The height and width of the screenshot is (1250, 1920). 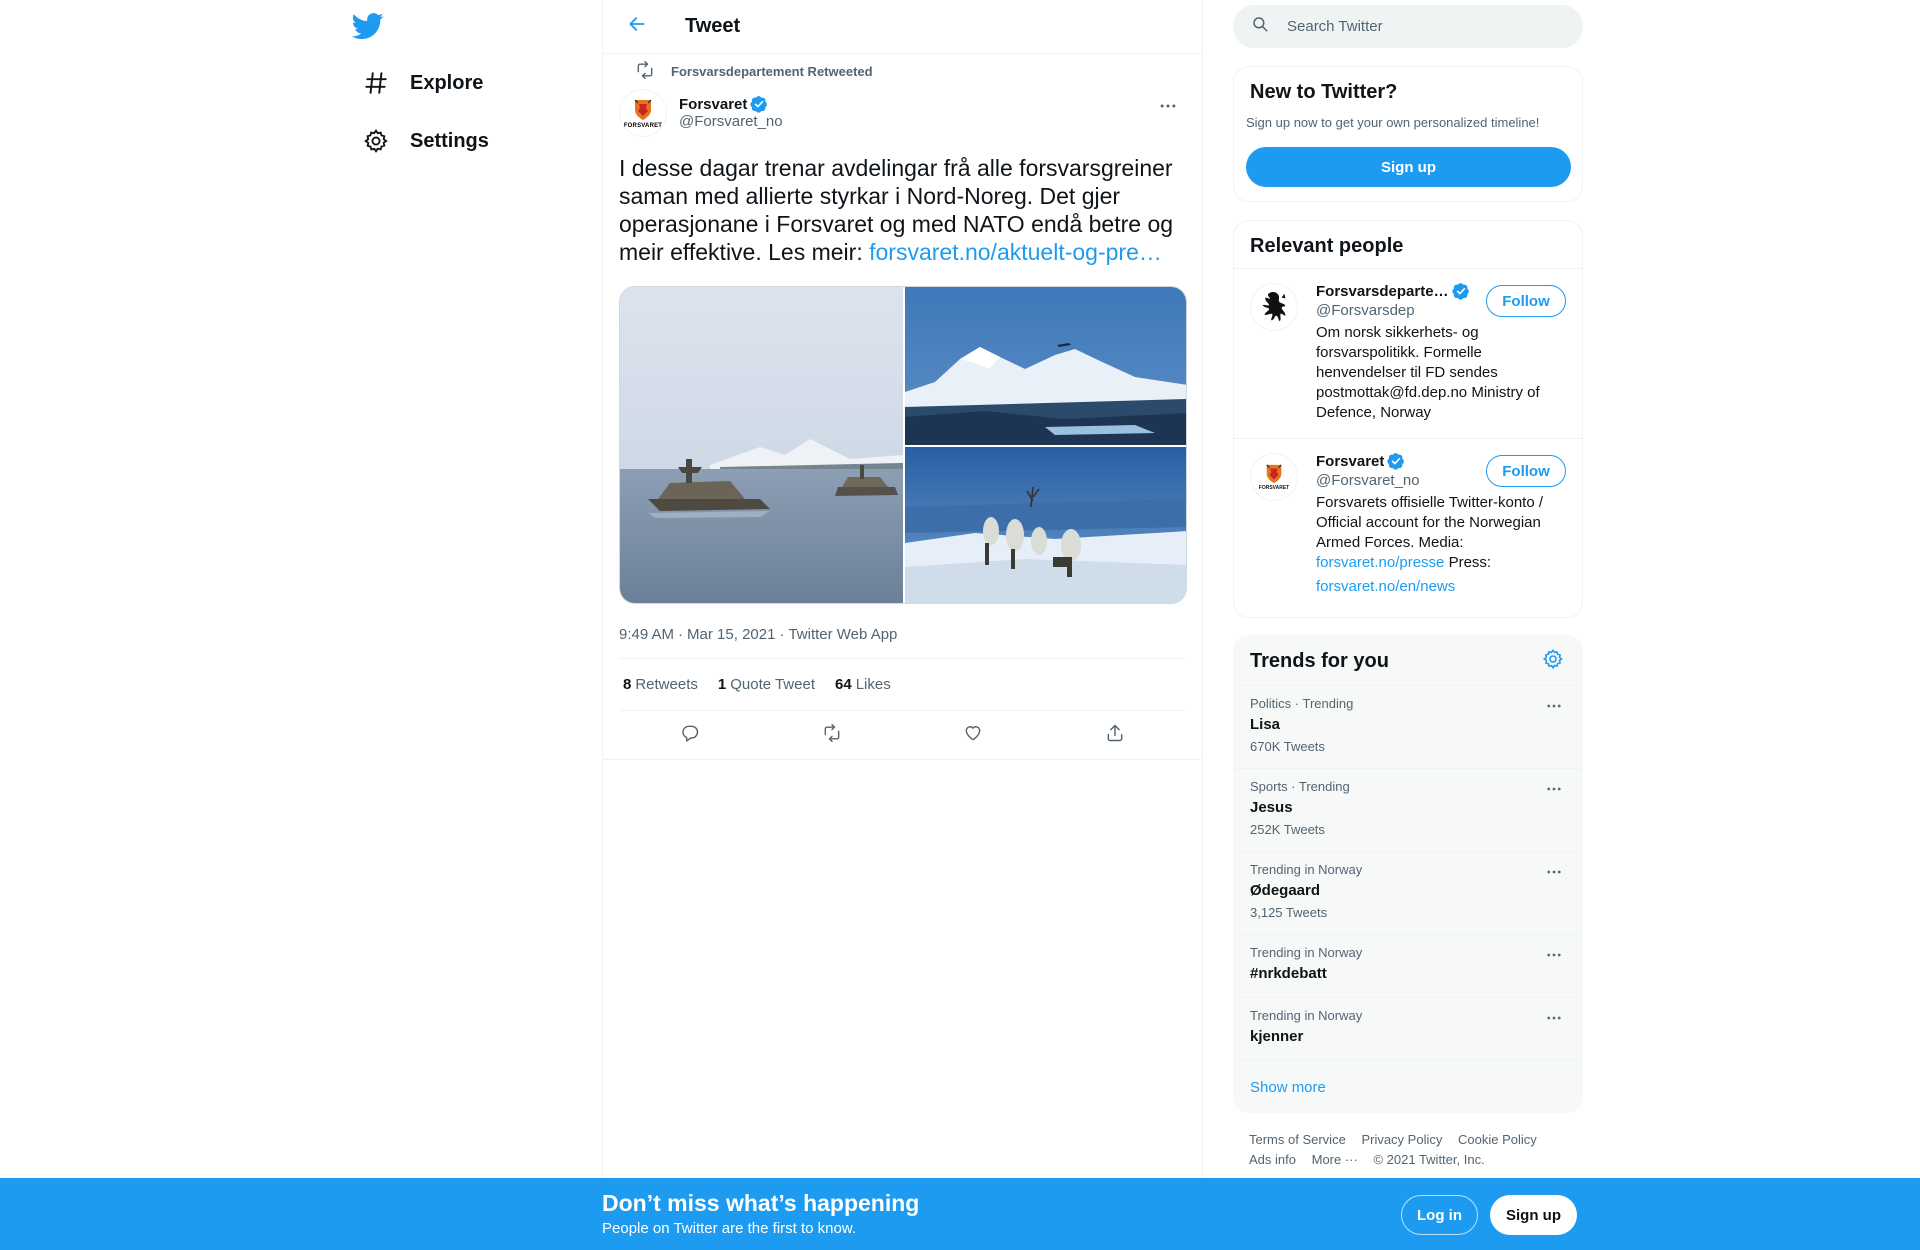 I want to click on search-input, so click(x=1417, y=26).